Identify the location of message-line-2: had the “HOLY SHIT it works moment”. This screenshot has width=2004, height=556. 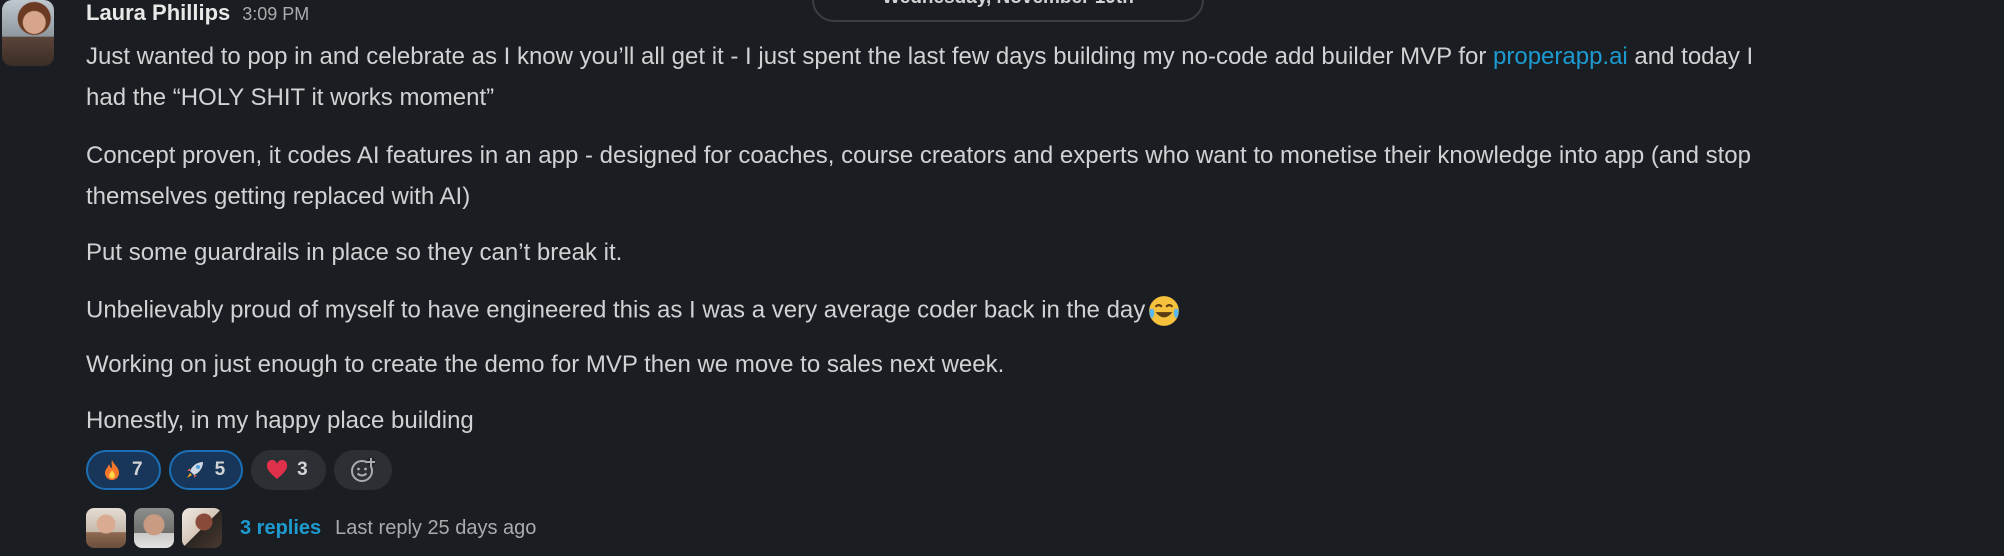
(290, 97).